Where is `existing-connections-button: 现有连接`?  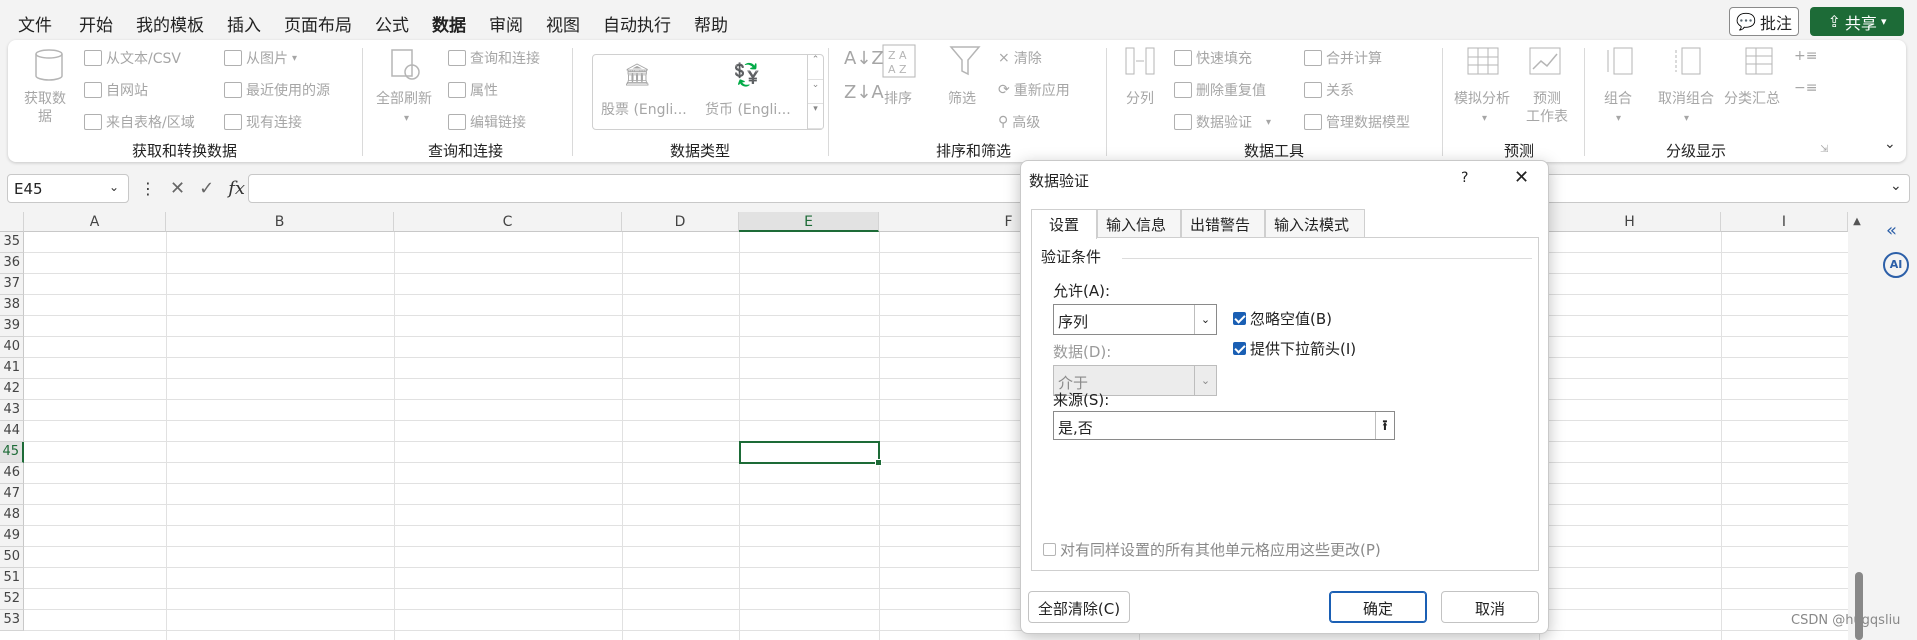
existing-connections-button: 现有连接 is located at coordinates (263, 122).